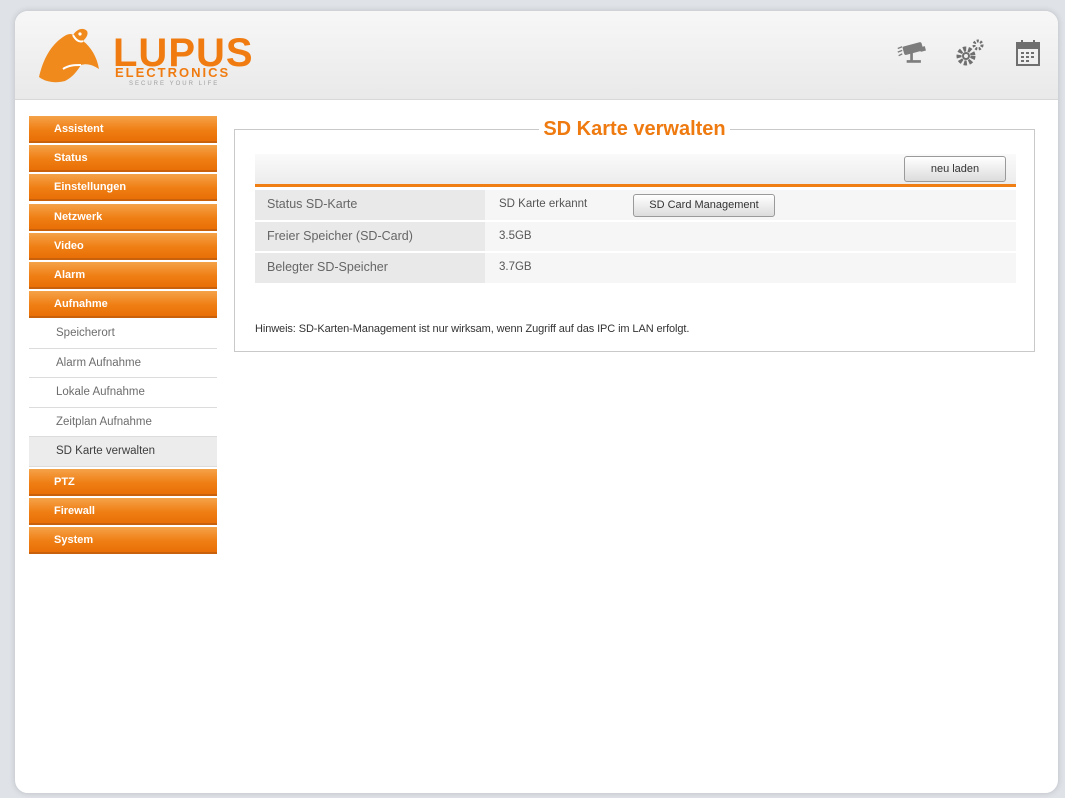 Image resolution: width=1065 pixels, height=798 pixels. I want to click on sidebar-item-status: Status, so click(123, 159).